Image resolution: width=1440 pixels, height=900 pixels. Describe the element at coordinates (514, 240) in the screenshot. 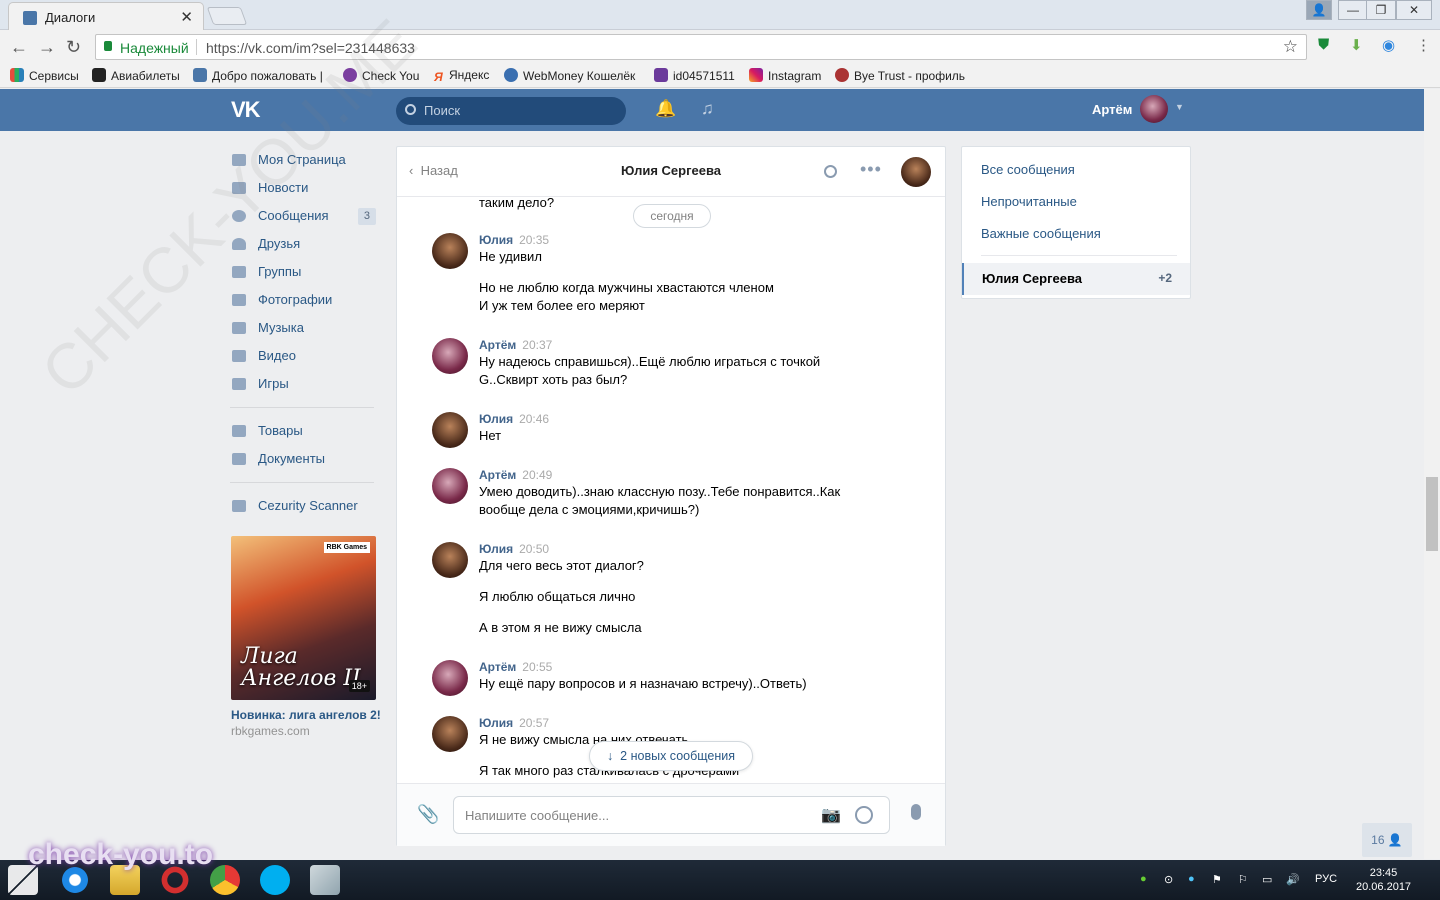

I see `message-author: Юлия 20:35` at that location.